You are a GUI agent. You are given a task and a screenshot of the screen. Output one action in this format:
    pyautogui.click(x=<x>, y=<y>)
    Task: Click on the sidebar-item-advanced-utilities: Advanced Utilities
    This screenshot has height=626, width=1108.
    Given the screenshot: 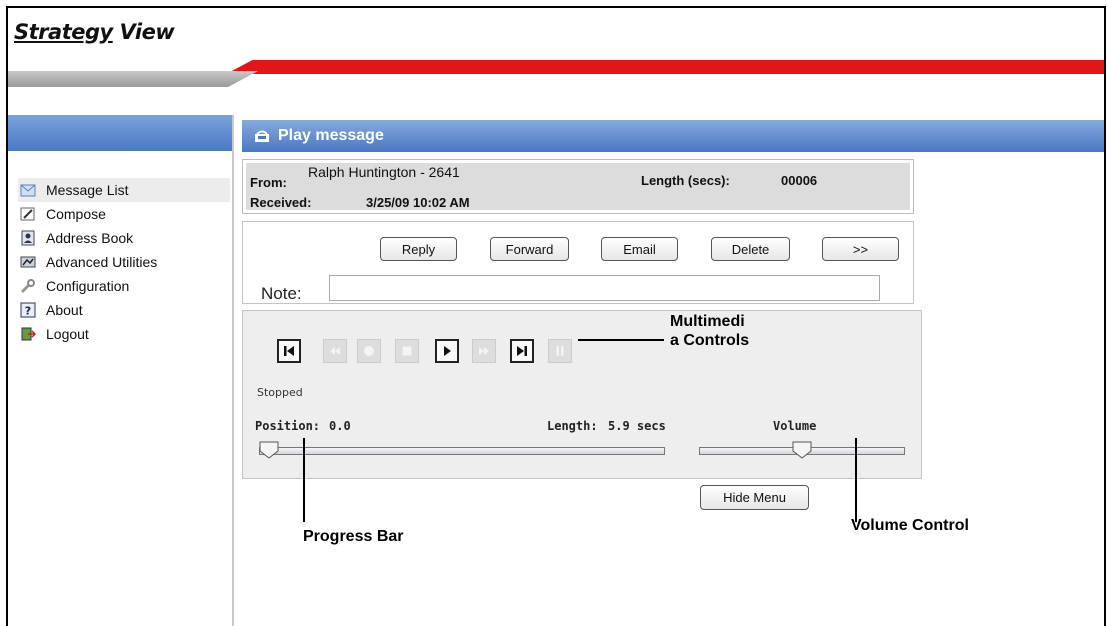 What is the action you would take?
    pyautogui.click(x=124, y=262)
    